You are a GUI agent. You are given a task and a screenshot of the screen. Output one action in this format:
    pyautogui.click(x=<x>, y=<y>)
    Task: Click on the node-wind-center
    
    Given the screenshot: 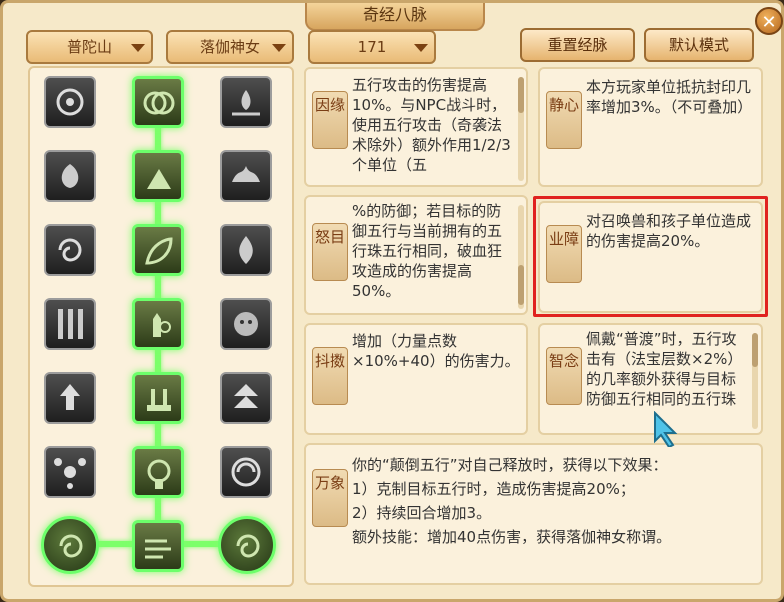 What is the action you would take?
    pyautogui.click(x=158, y=546)
    